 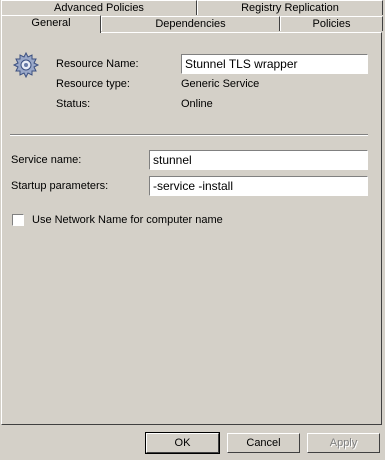 I want to click on startup-parameters-field: -service -install, so click(x=258, y=186).